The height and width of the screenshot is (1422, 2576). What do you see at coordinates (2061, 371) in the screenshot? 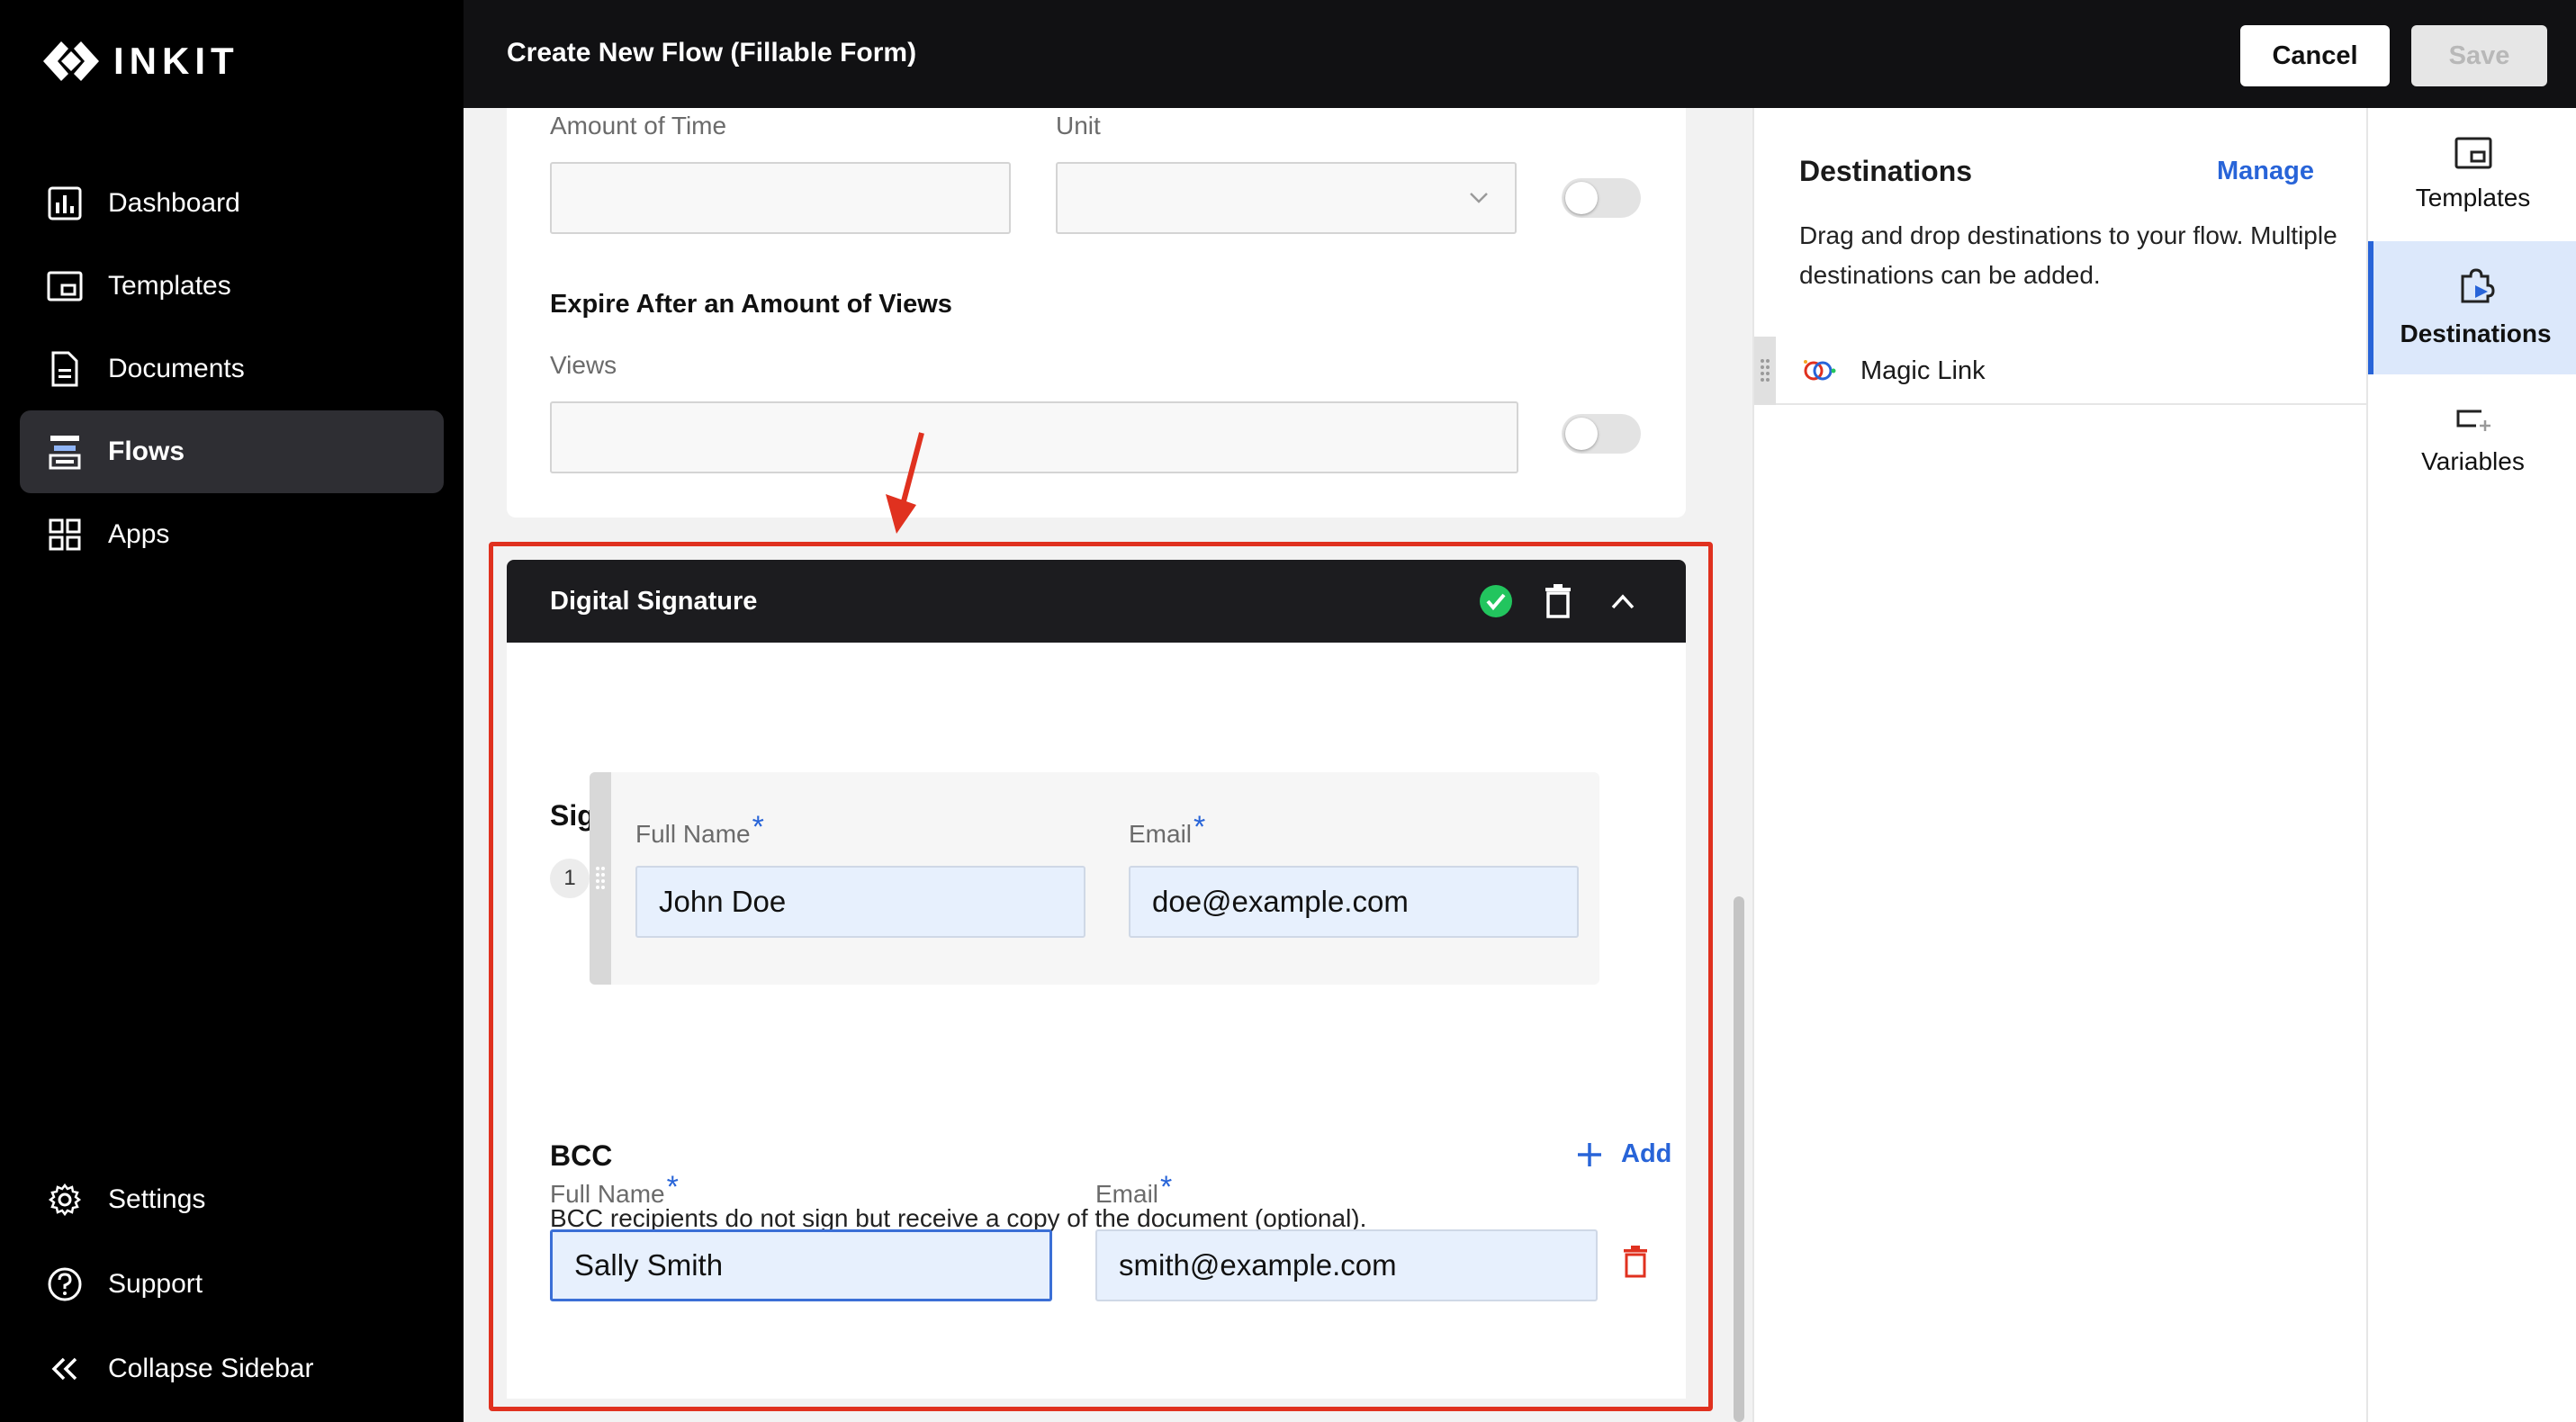
I see `destination-item-magic-link: Magic Link` at bounding box center [2061, 371].